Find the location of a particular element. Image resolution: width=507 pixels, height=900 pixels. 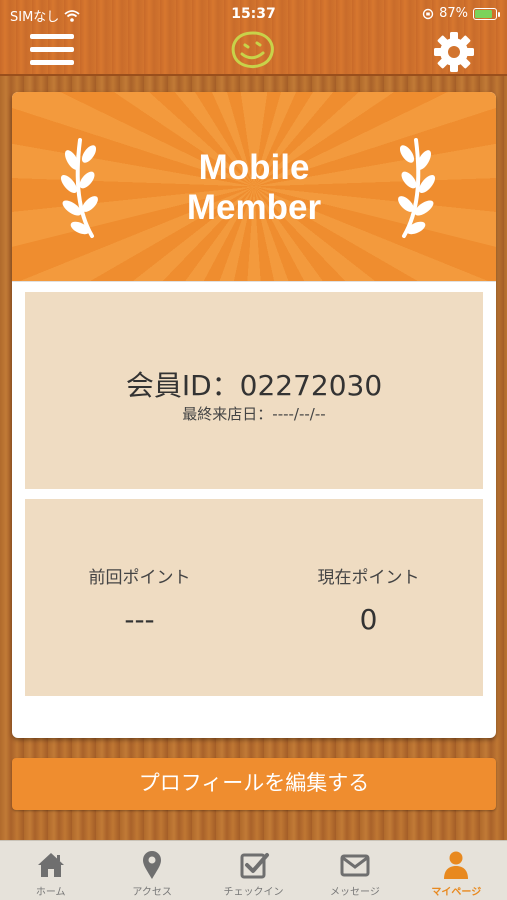

tab-message: メッセージ is located at coordinates (354, 870).